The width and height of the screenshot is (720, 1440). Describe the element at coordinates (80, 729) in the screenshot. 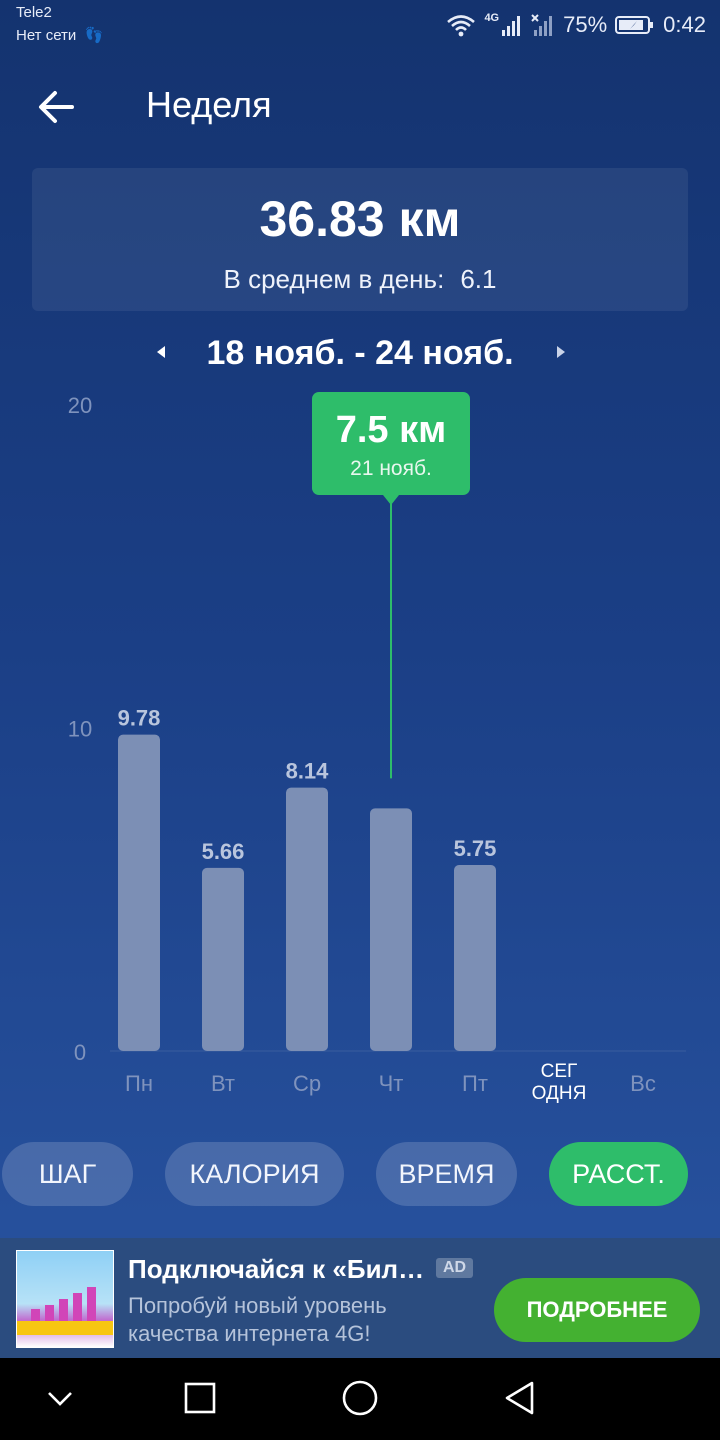

I see `y-tick-label: 10` at that location.